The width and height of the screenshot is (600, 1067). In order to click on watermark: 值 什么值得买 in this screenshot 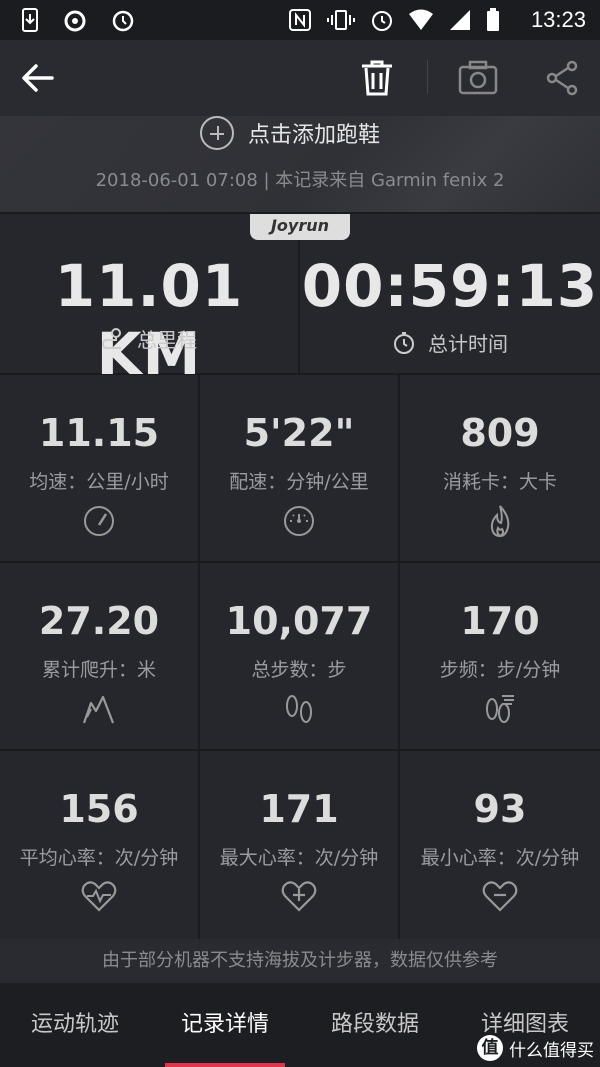, I will do `click(535, 1048)`.